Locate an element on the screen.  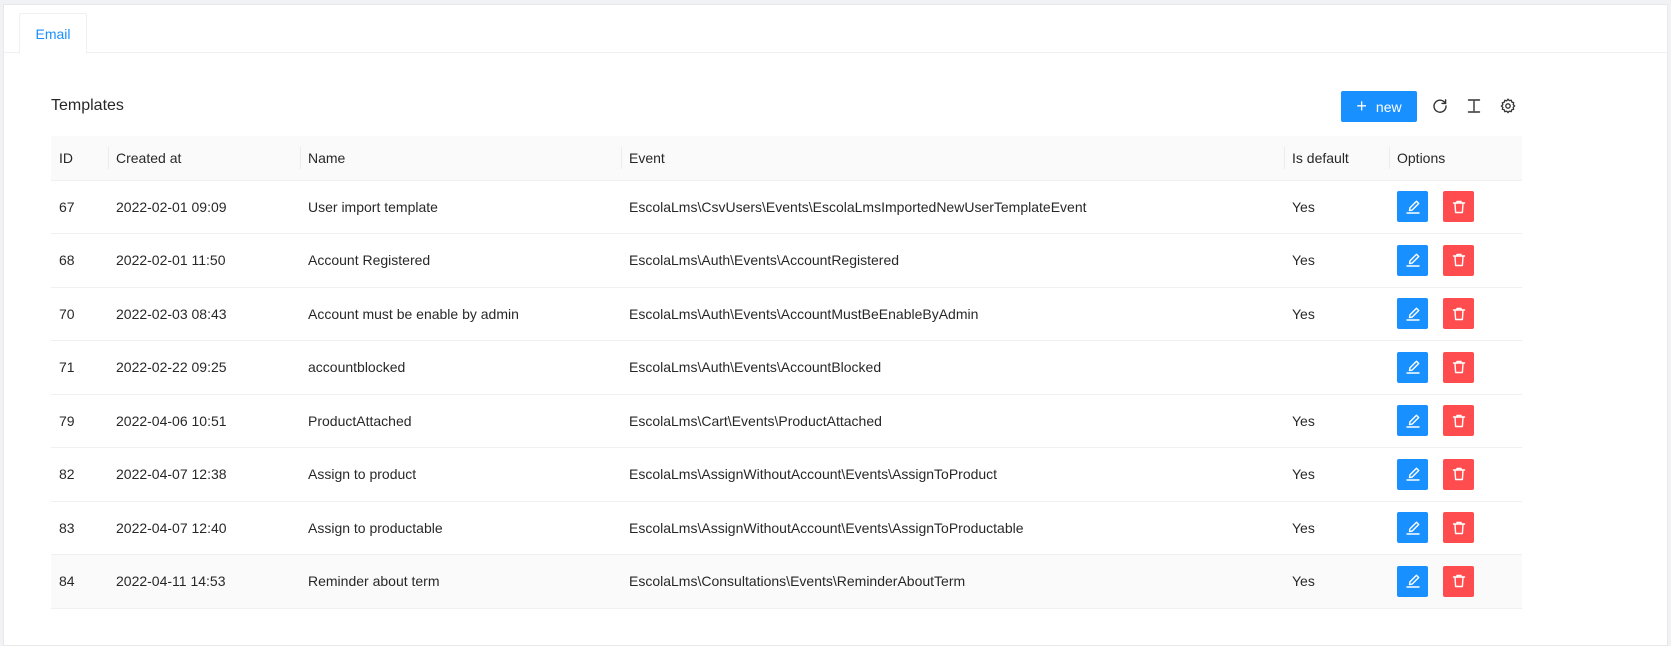
column-height-icon is located at coordinates (1474, 106).